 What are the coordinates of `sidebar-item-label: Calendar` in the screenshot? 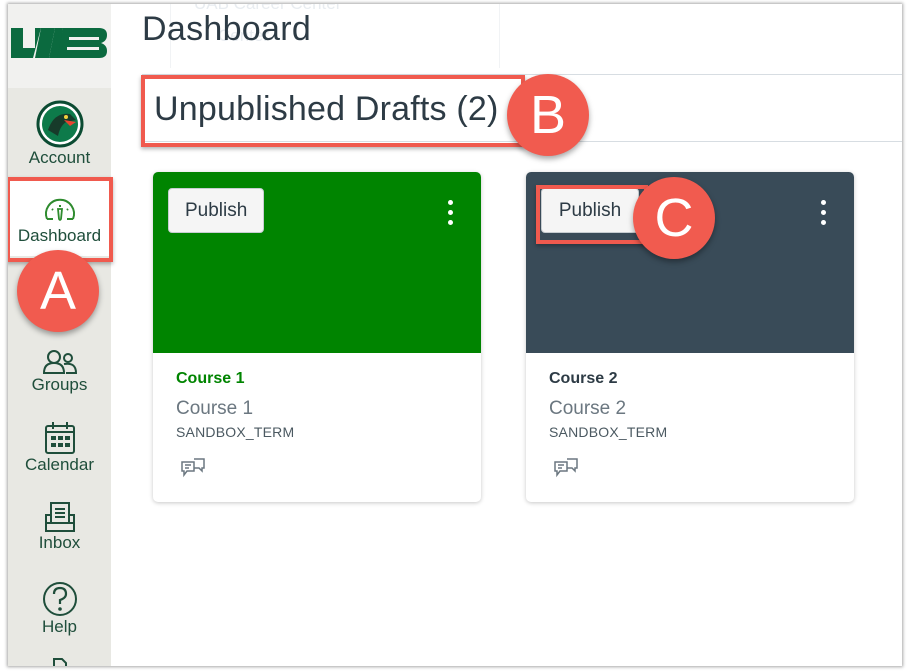 It's located at (59, 464).